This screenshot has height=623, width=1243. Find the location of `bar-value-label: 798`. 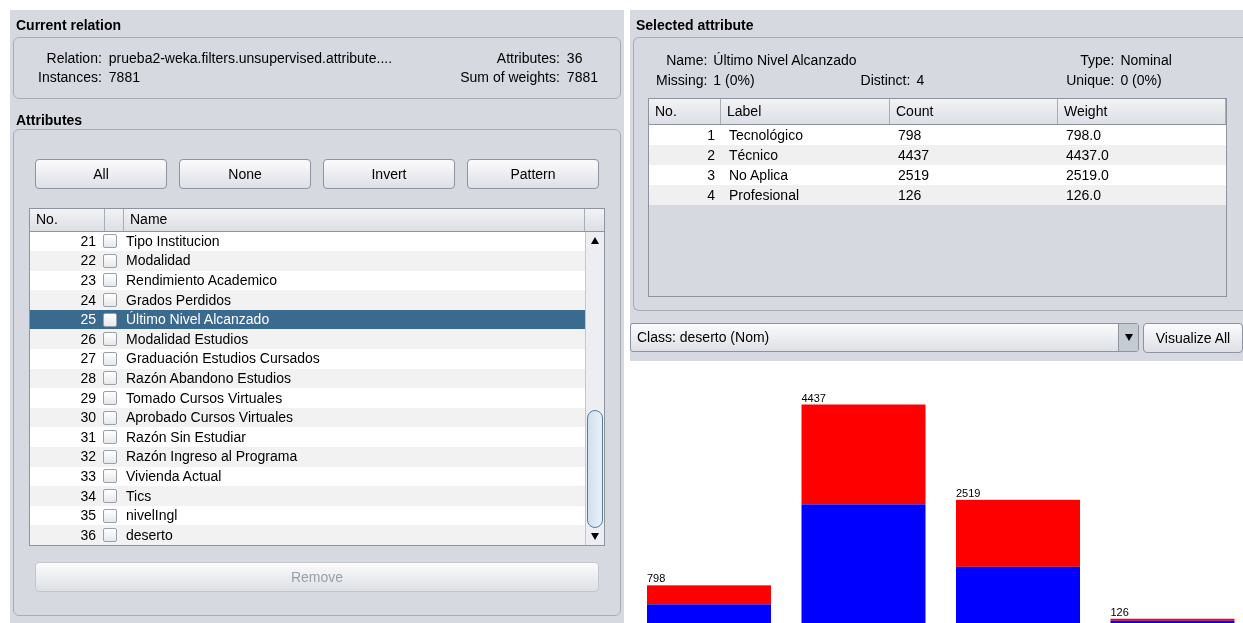

bar-value-label: 798 is located at coordinates (656, 578).